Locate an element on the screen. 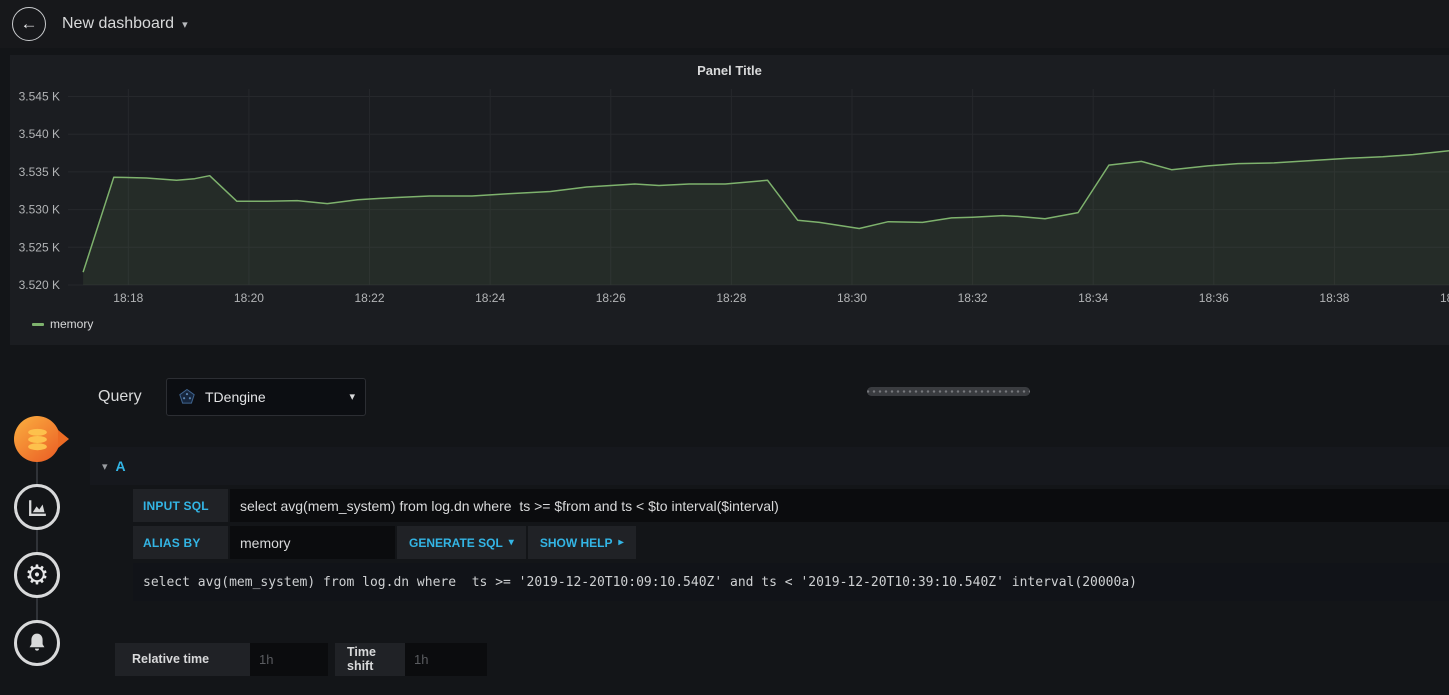 Image resolution: width=1449 pixels, height=695 pixels. svg-text: 3.535 K is located at coordinates (39, 172).